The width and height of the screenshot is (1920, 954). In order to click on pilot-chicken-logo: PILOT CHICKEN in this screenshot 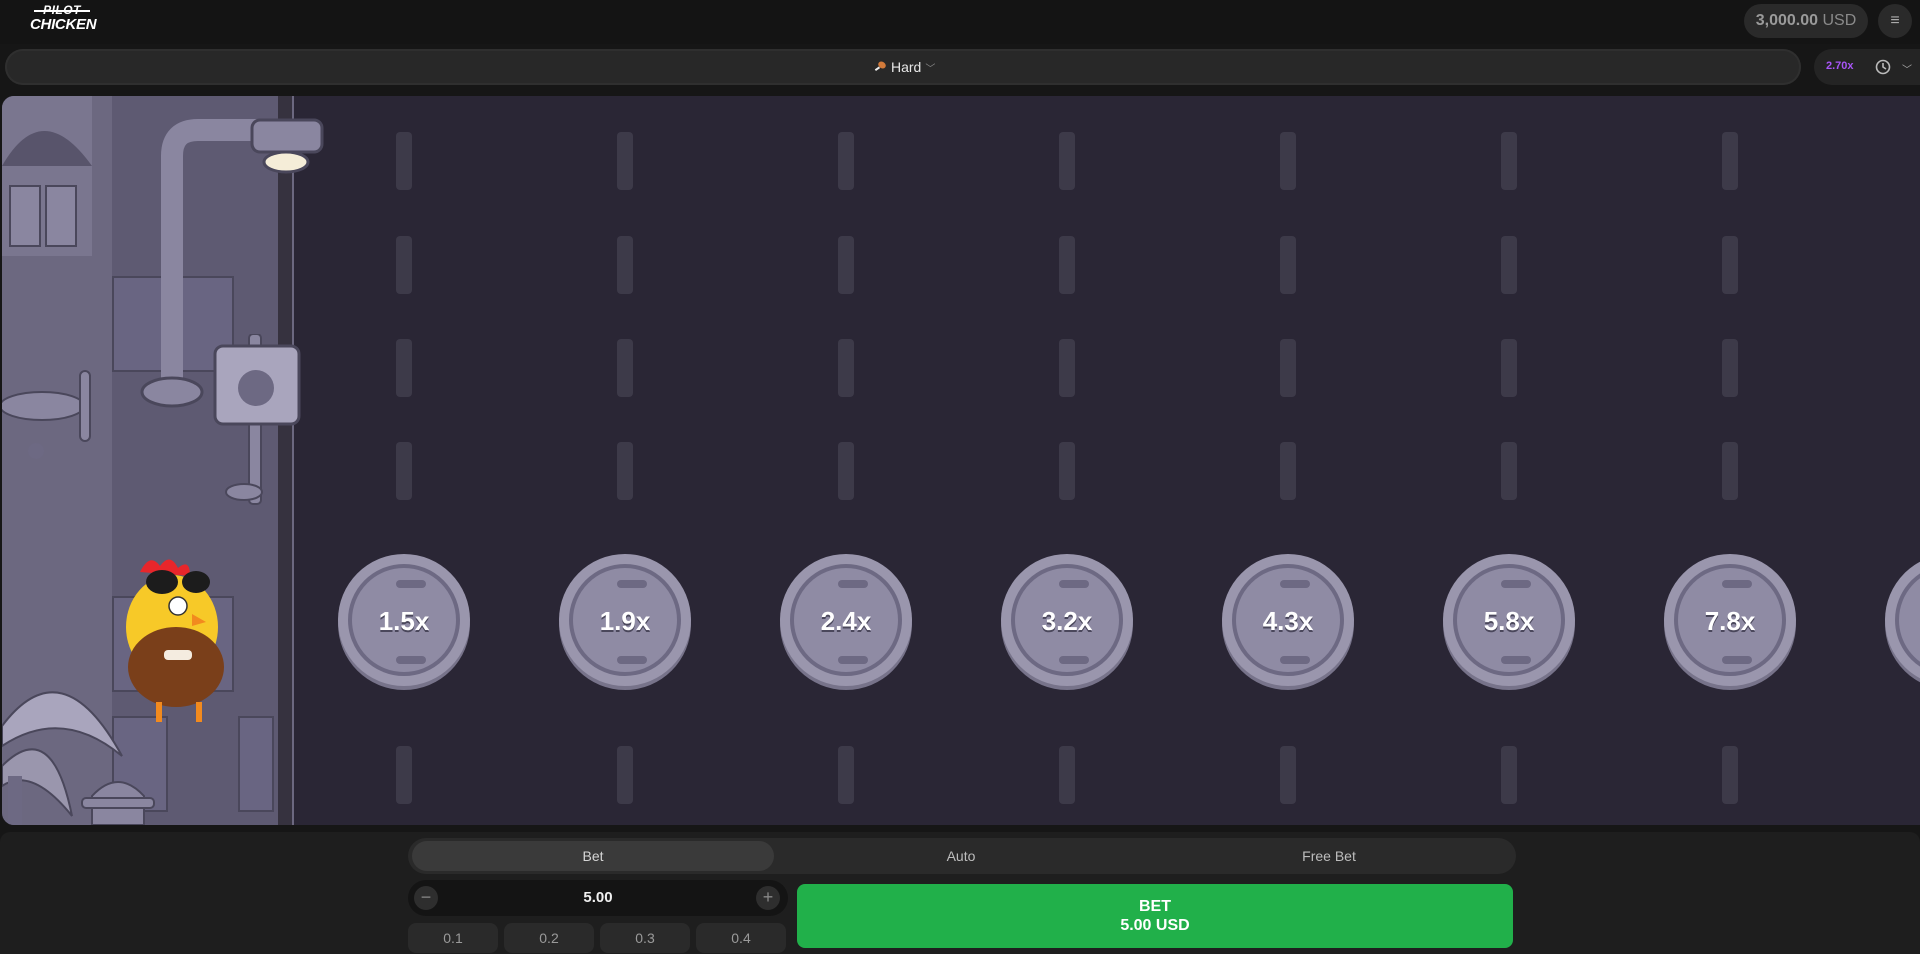, I will do `click(63, 21)`.